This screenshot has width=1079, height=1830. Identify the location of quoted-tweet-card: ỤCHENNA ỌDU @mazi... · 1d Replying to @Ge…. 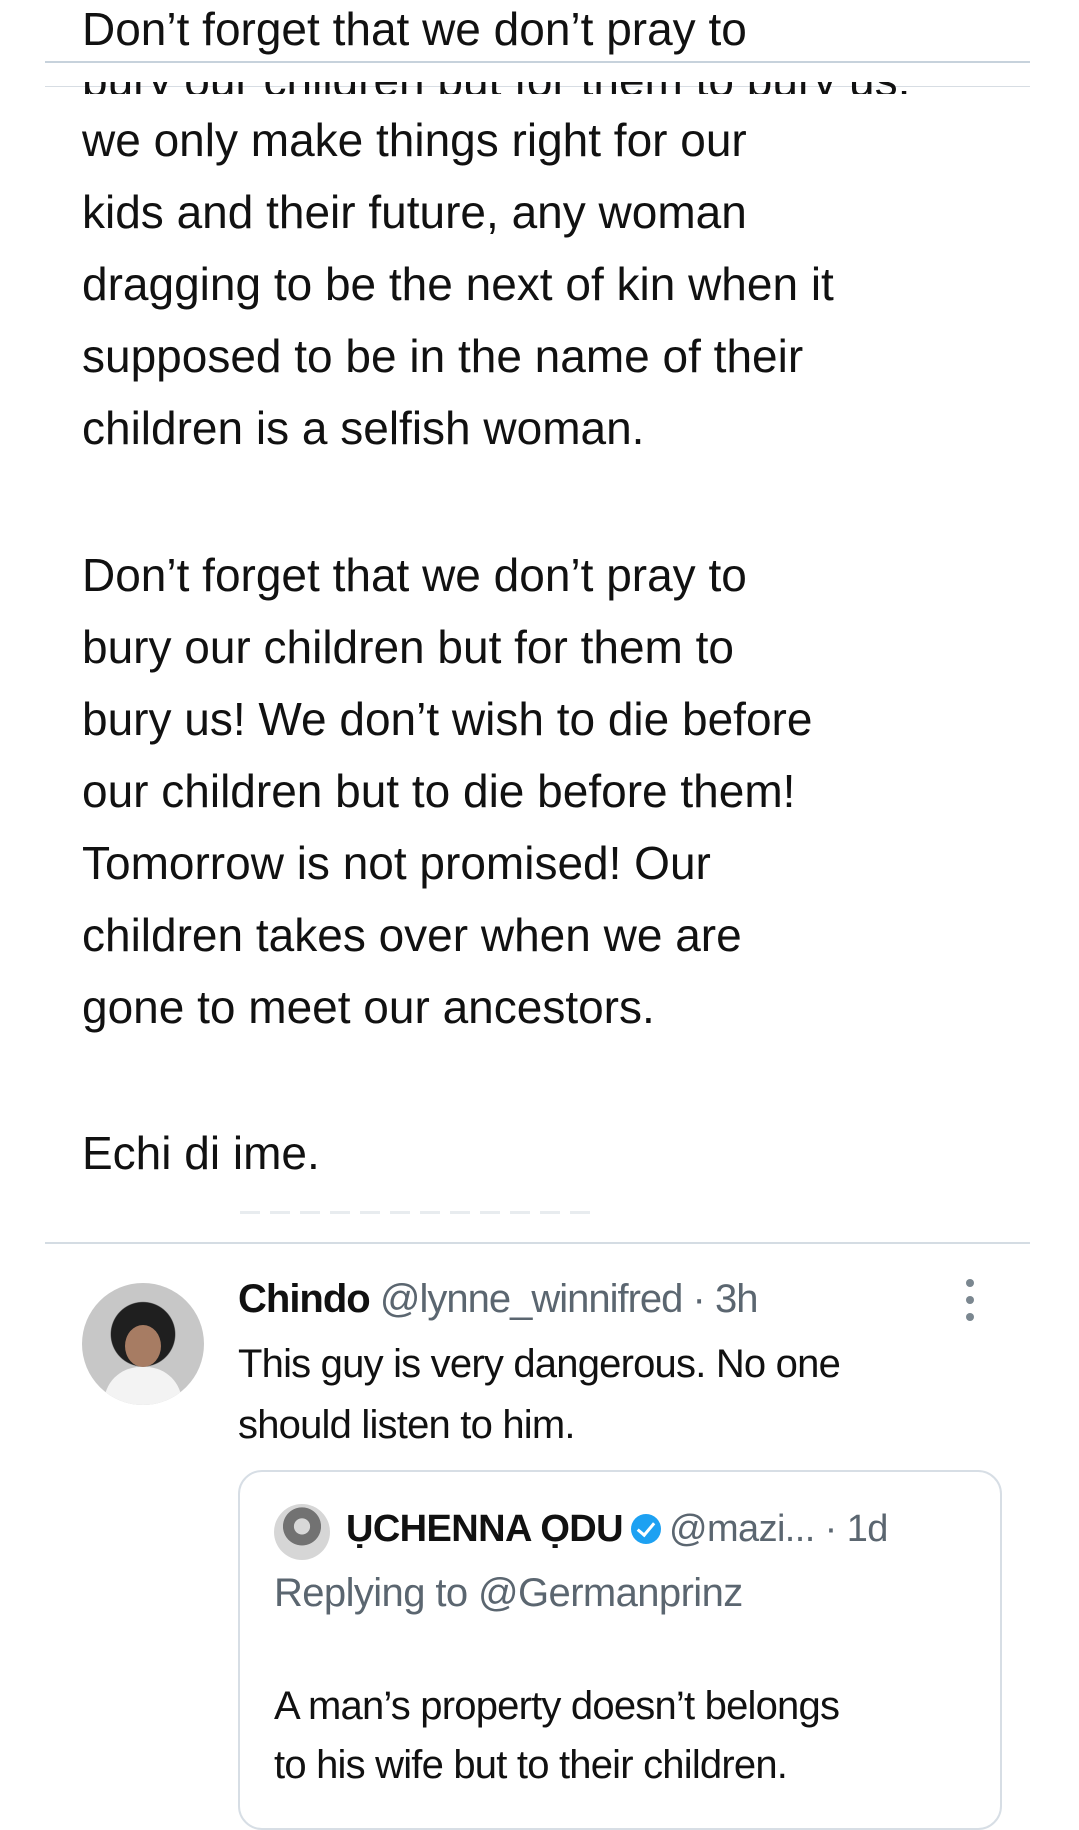
(620, 1650).